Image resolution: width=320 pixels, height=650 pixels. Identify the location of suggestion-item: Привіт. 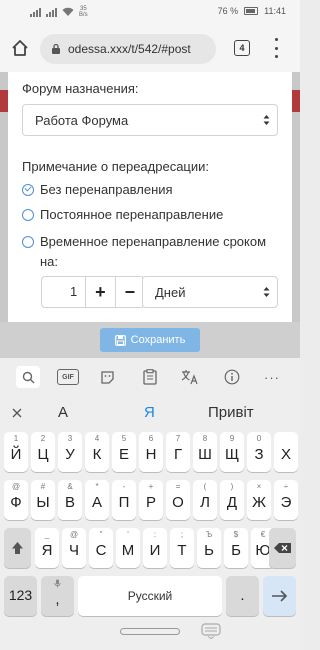
(231, 412).